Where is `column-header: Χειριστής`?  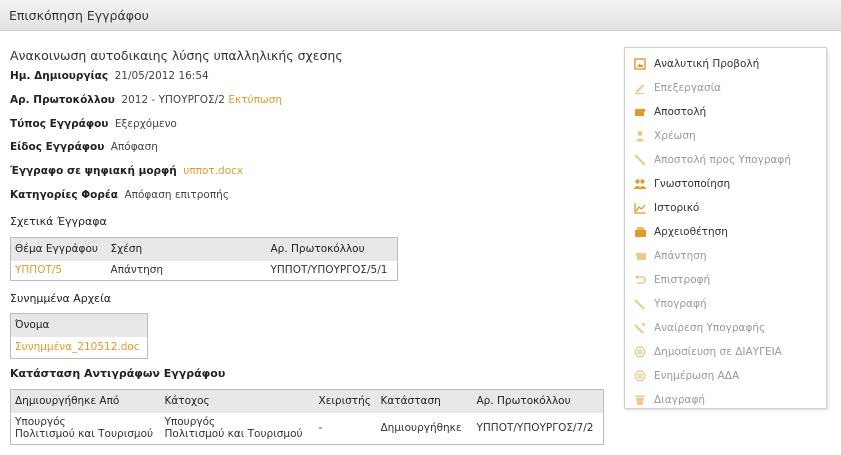 column-header: Χειριστής is located at coordinates (345, 401).